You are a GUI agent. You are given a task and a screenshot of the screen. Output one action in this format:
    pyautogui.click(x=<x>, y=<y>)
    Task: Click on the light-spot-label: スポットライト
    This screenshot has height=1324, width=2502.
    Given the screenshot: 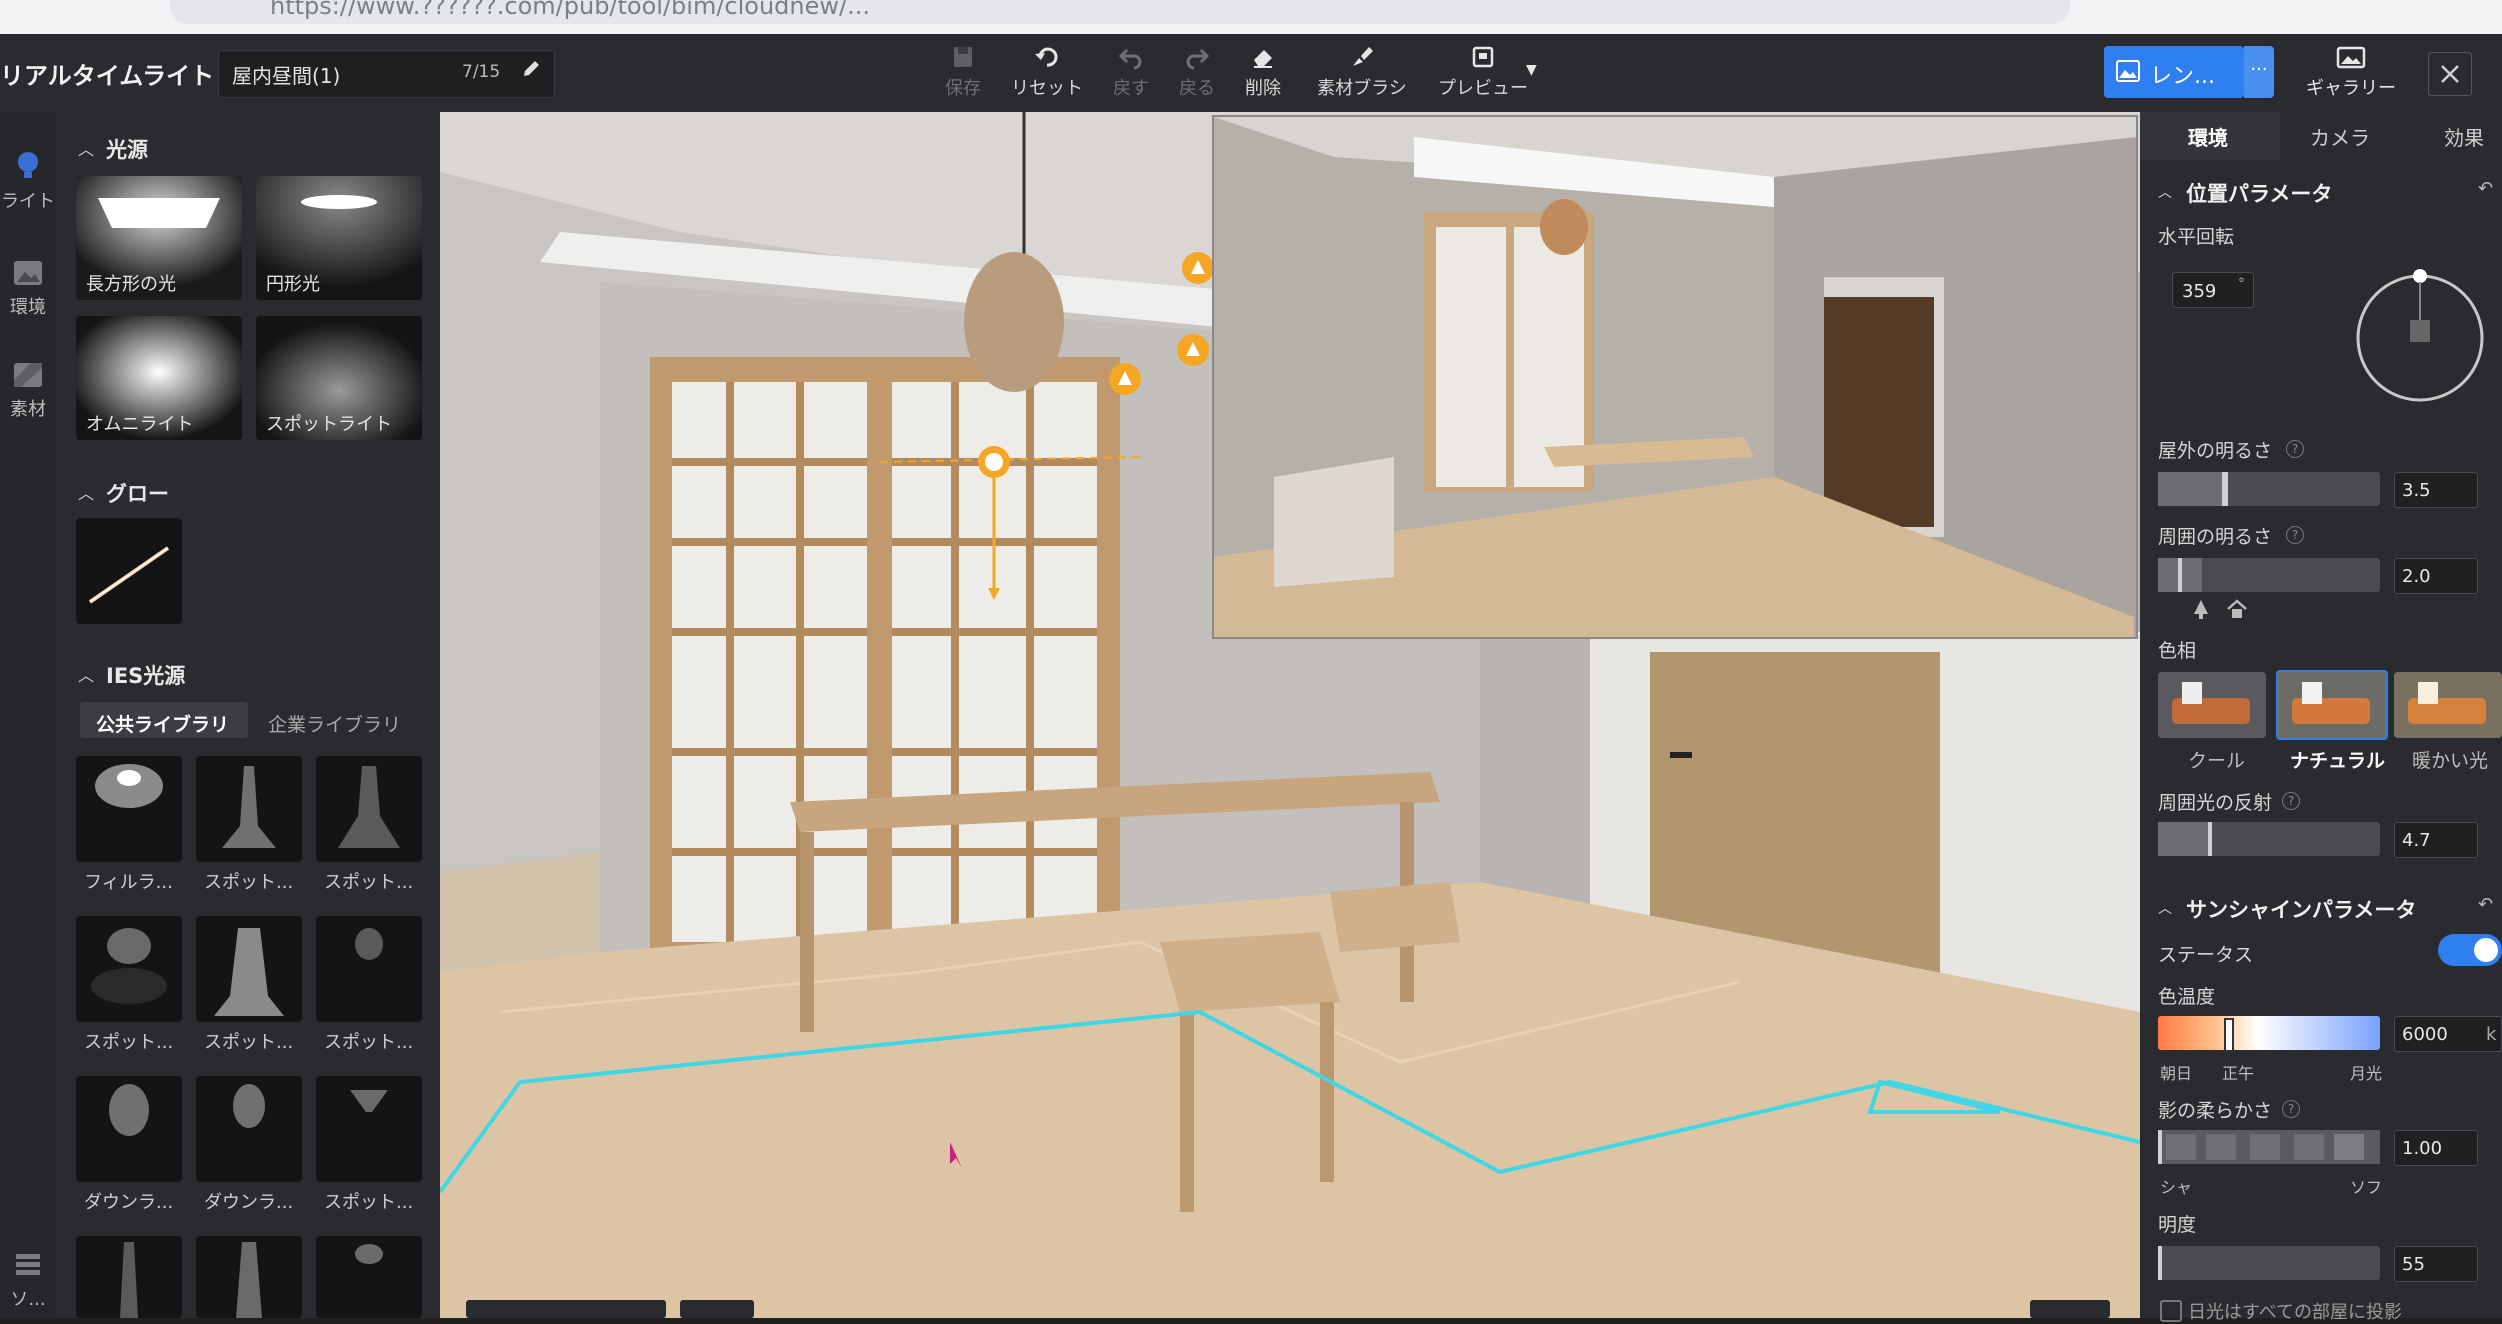 What is the action you would take?
    pyautogui.click(x=329, y=424)
    